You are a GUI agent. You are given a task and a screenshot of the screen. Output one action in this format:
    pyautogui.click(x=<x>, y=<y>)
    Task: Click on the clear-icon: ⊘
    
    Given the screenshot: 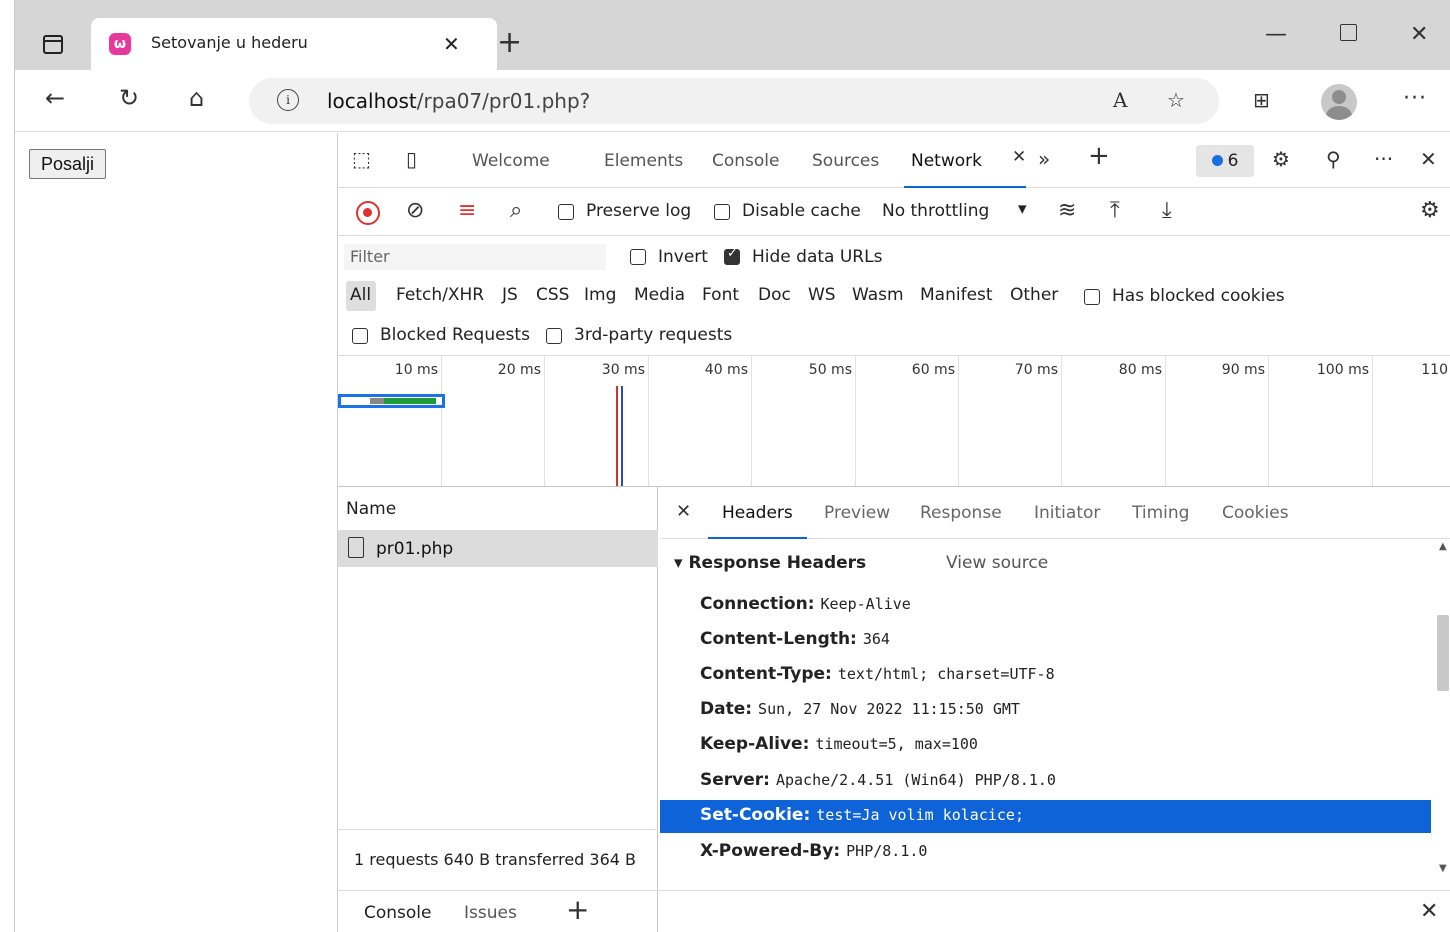 What is the action you would take?
    pyautogui.click(x=415, y=210)
    